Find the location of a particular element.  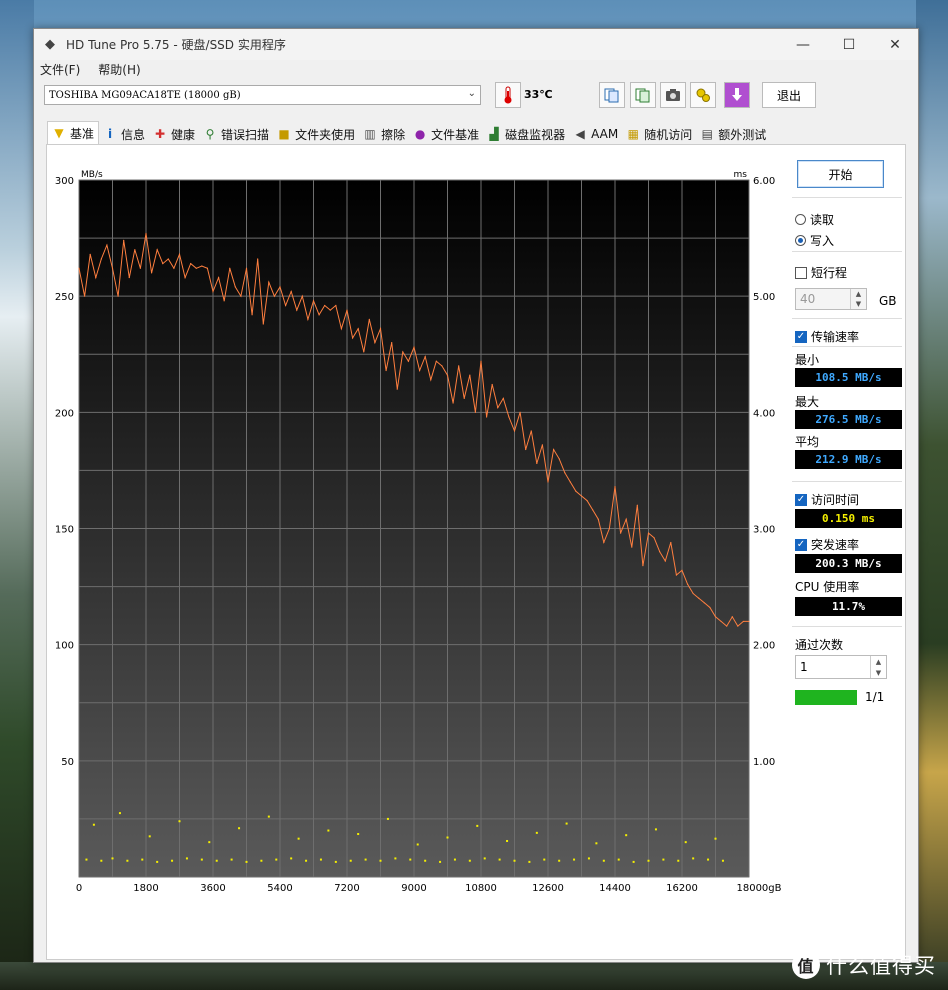

minimize-button: — is located at coordinates (803, 44).